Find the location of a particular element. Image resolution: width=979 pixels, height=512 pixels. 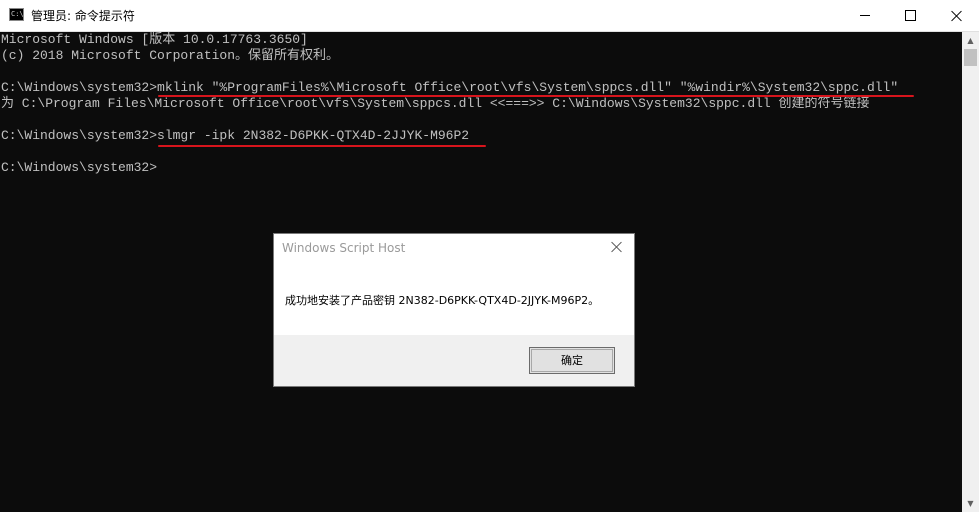

minimize-button is located at coordinates (865, 15).